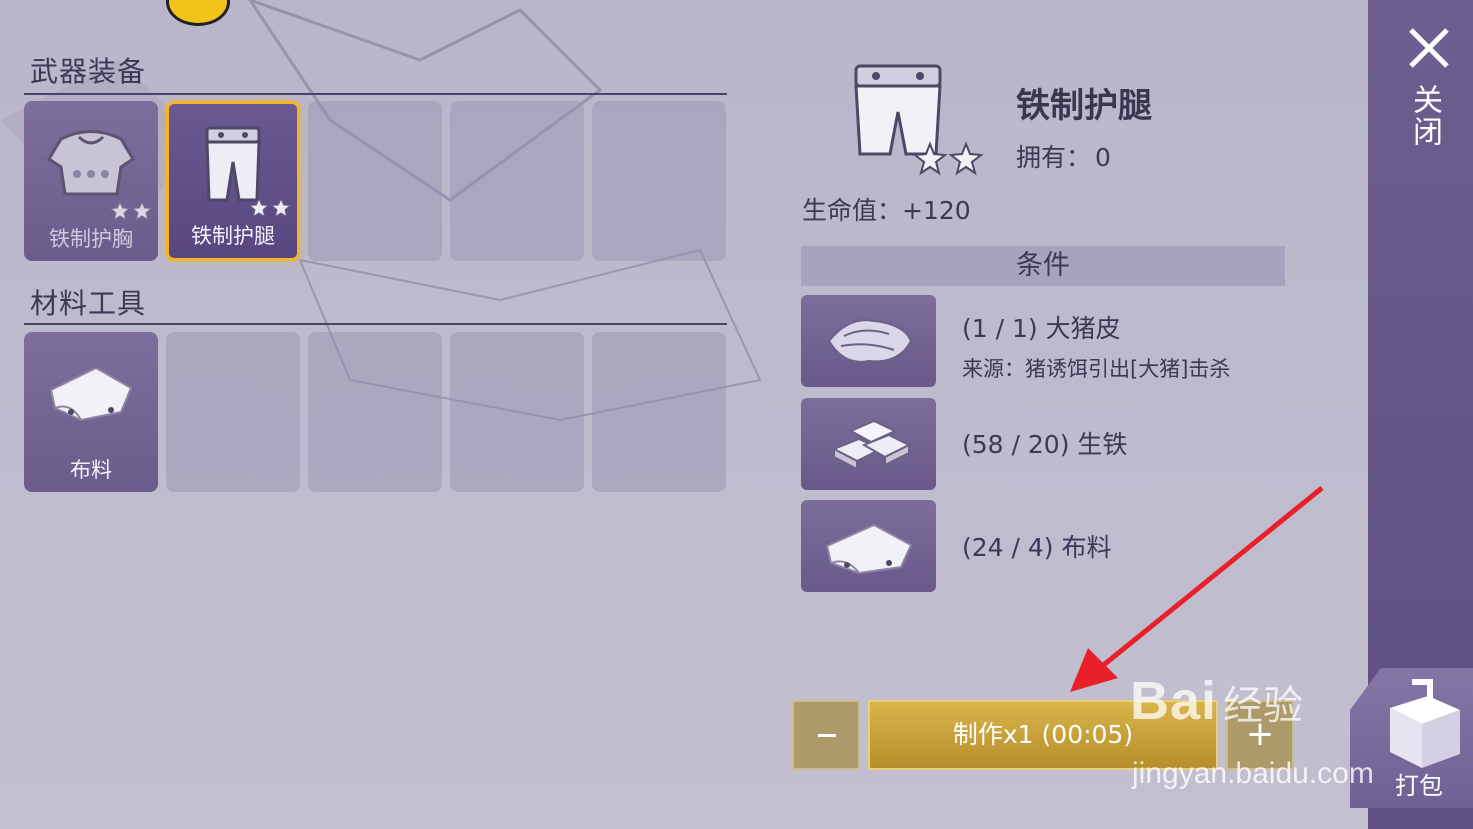  I want to click on chest-armor-icon, so click(91, 163).